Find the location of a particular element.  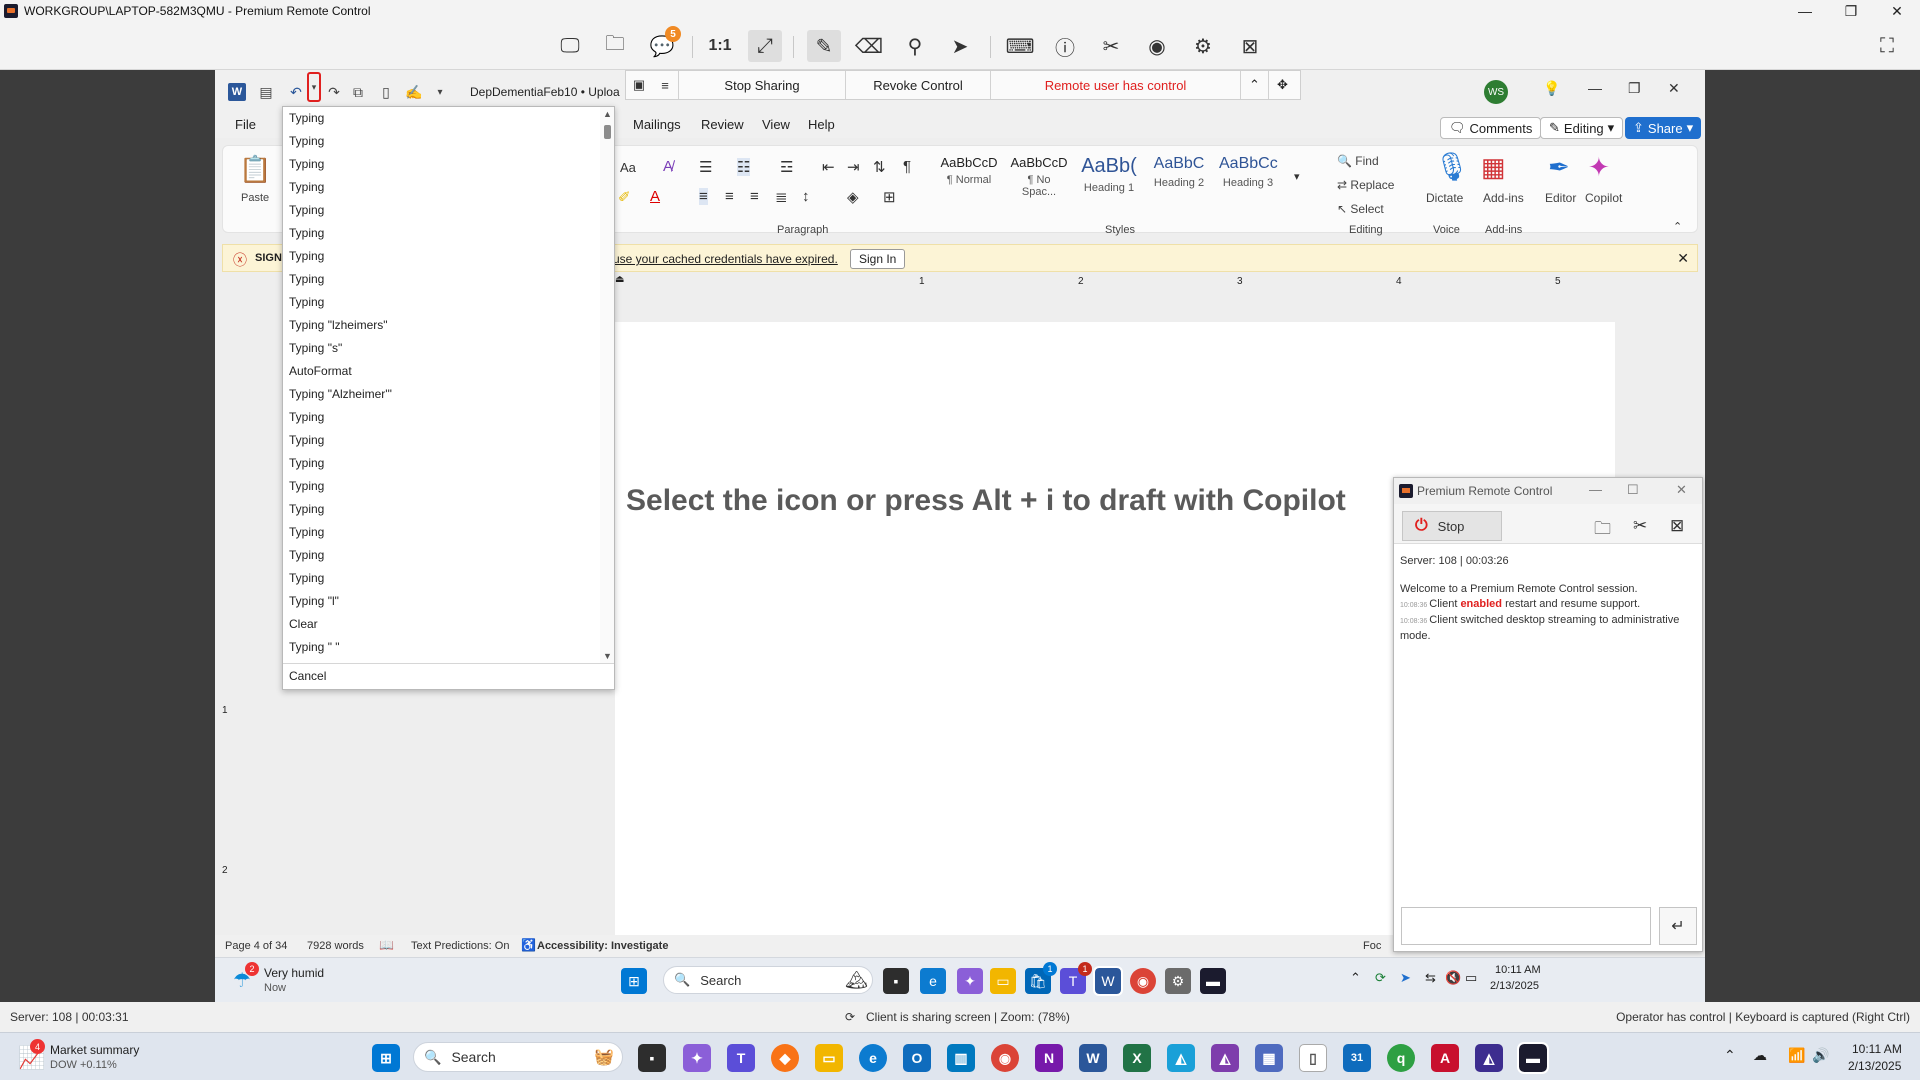

find-button: 🔍 Find is located at coordinates (1358, 161).